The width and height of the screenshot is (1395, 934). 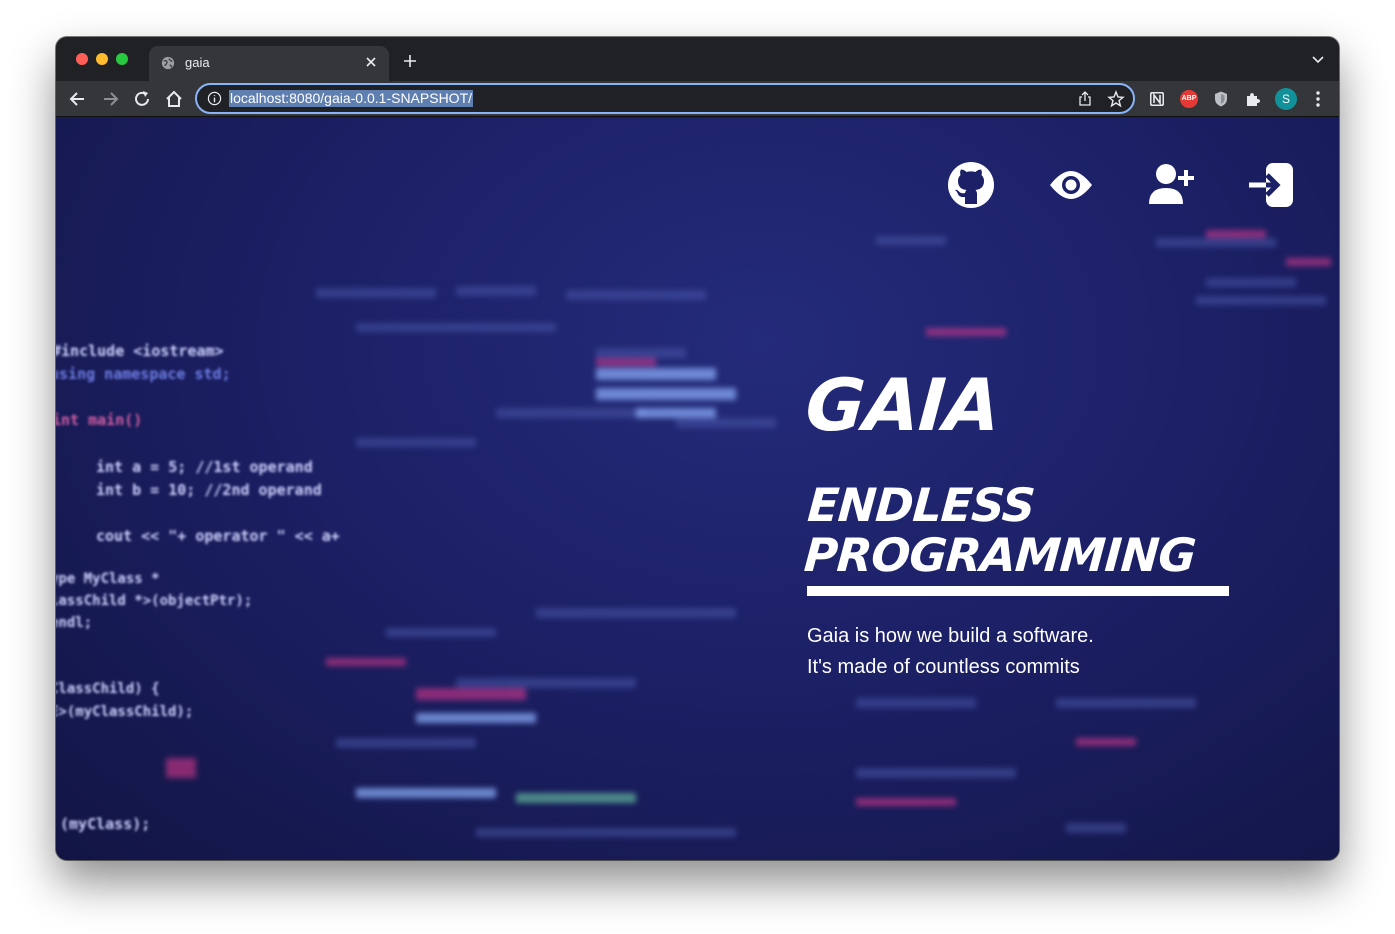 What do you see at coordinates (1171, 185) in the screenshot?
I see `user-plus-icon` at bounding box center [1171, 185].